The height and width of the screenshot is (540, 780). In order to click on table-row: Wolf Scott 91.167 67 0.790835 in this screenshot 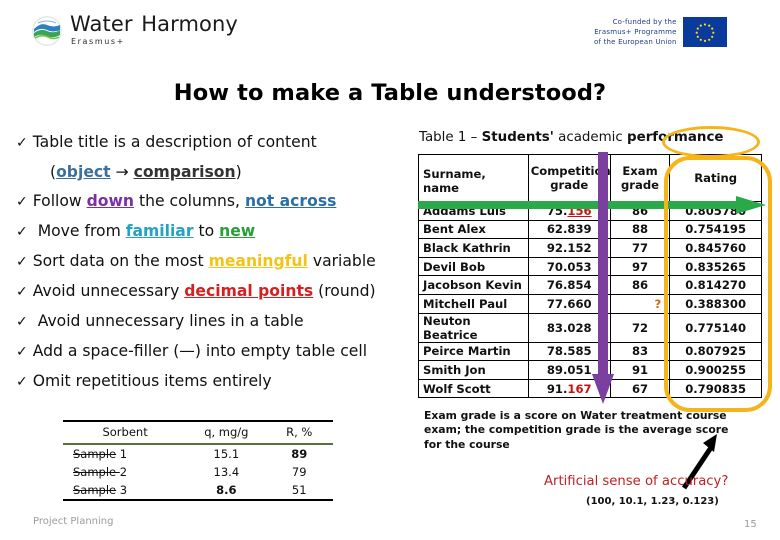, I will do `click(590, 388)`.